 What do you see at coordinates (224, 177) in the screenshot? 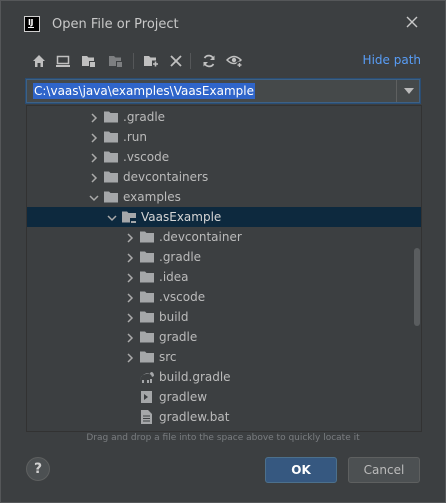
I see `tree-row: devcontainers` at bounding box center [224, 177].